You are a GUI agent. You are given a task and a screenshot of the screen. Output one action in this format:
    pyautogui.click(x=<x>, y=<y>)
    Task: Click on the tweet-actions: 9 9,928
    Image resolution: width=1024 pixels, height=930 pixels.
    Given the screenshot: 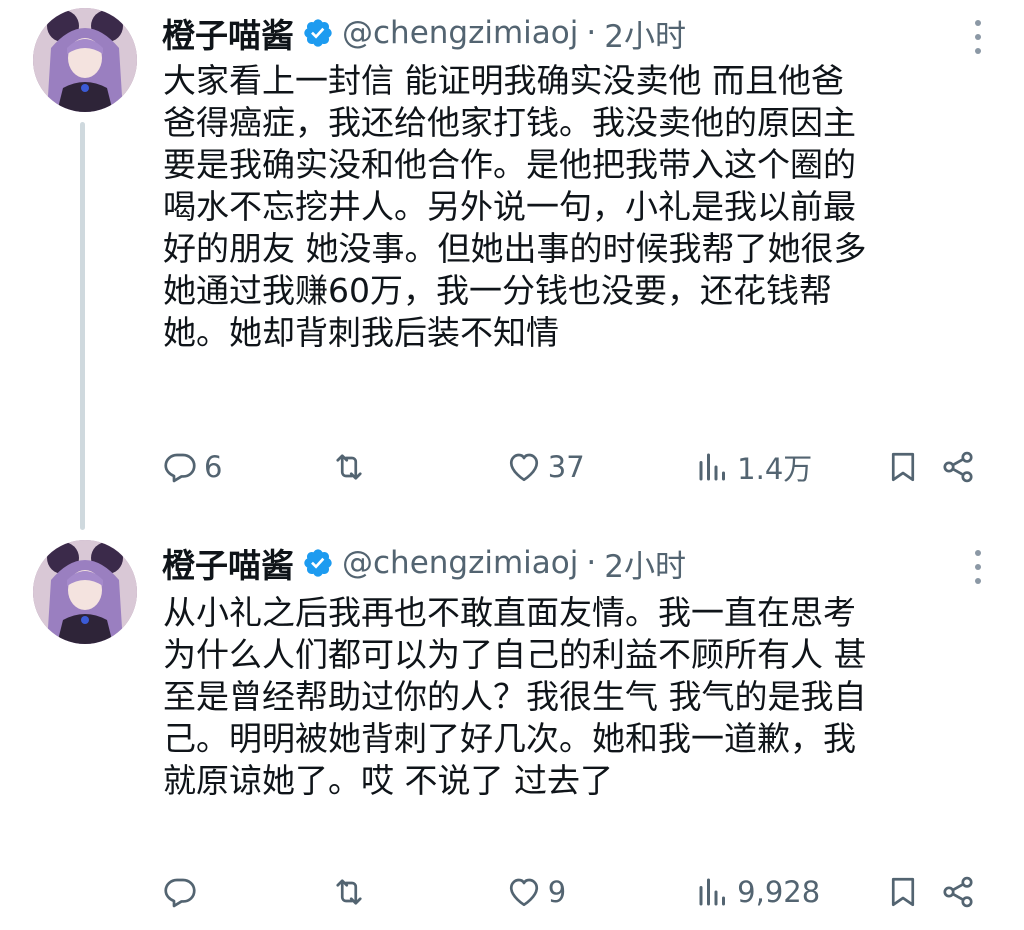 What is the action you would take?
    pyautogui.click(x=569, y=892)
    